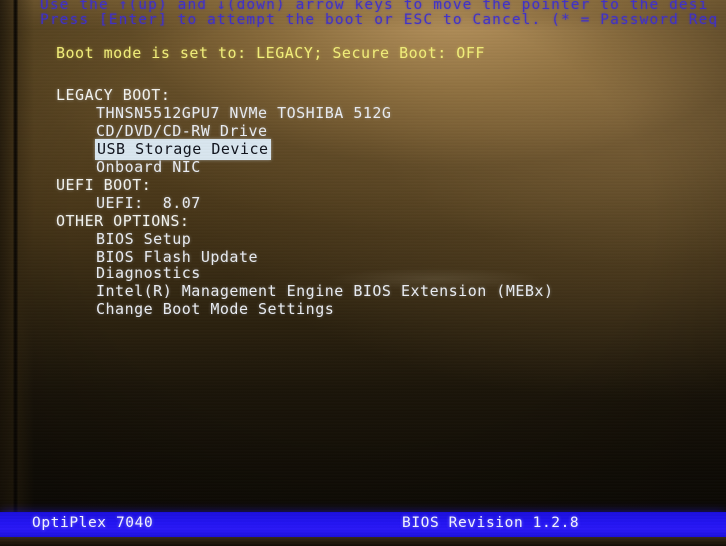  Describe the element at coordinates (363, 524) in the screenshot. I see `status-bar: OptiPlex 7040 BIOS Revision 1.2.8` at that location.